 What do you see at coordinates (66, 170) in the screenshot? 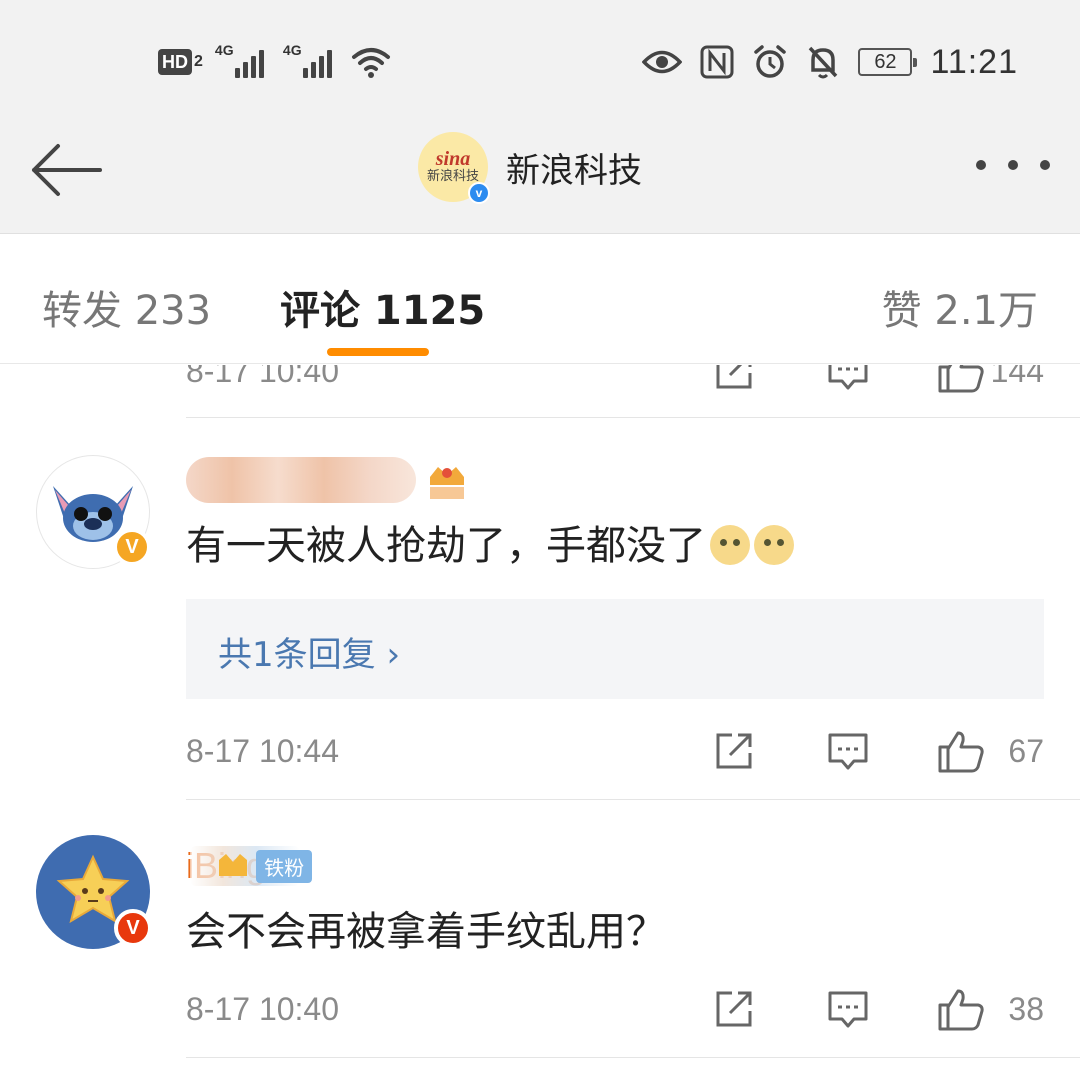
I see `arrow-left-icon` at bounding box center [66, 170].